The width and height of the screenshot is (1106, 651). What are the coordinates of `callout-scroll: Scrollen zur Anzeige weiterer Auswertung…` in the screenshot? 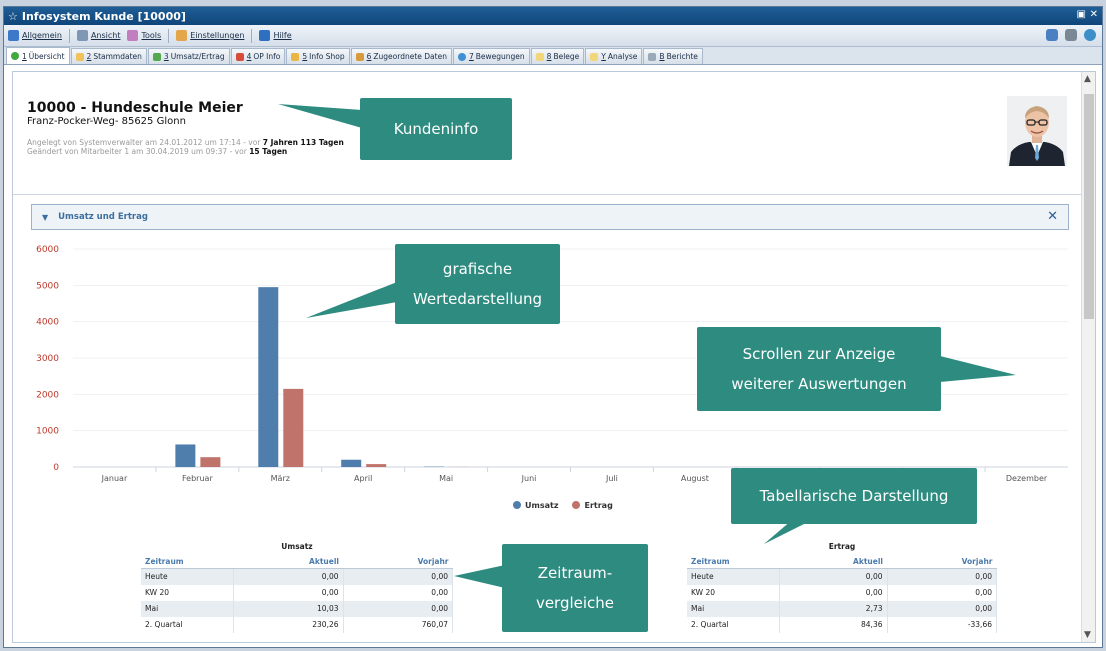 It's located at (819, 369).